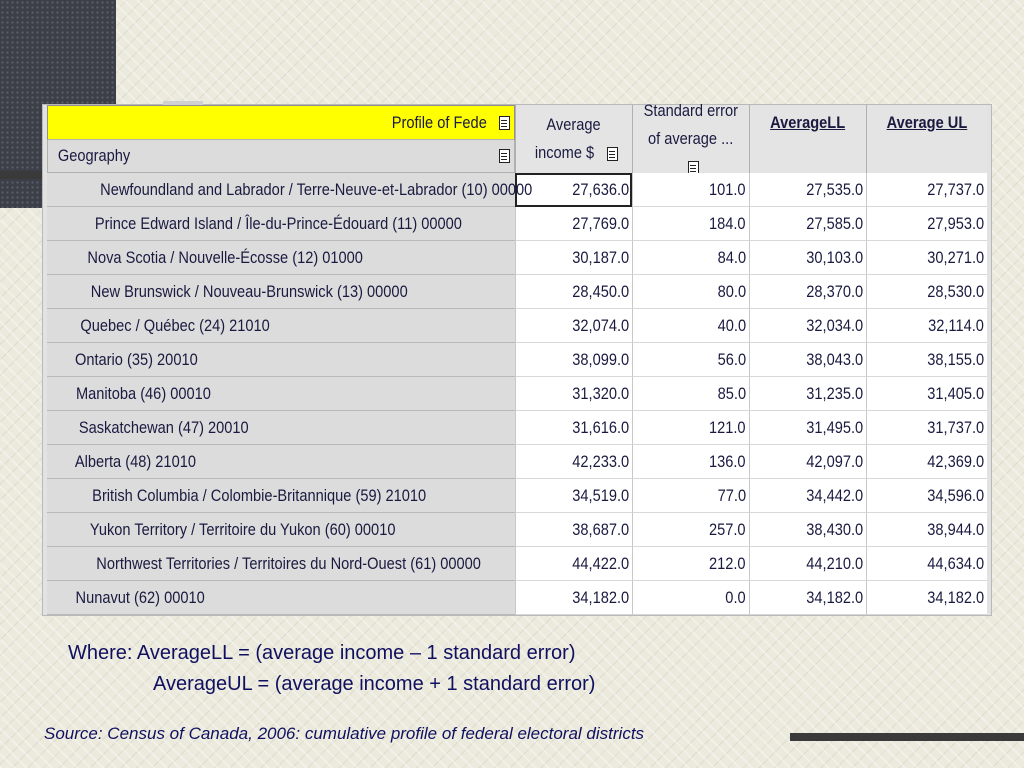 The width and height of the screenshot is (1024, 768). Describe the element at coordinates (807, 496) in the screenshot. I see `value-cell-ll: 34,442.0` at that location.